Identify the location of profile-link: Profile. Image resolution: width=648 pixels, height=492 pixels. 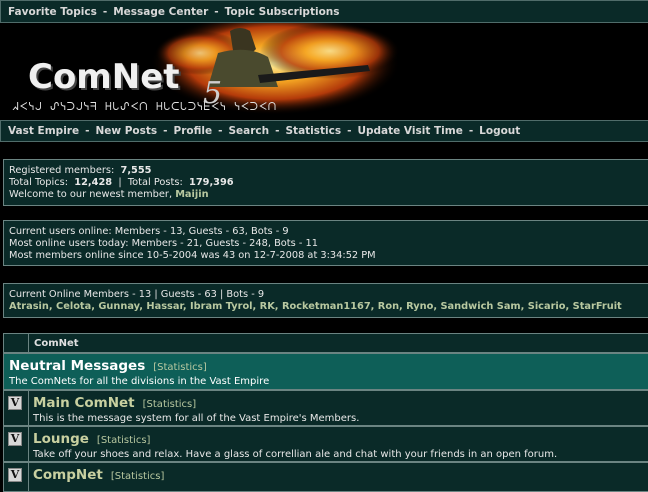
(193, 131).